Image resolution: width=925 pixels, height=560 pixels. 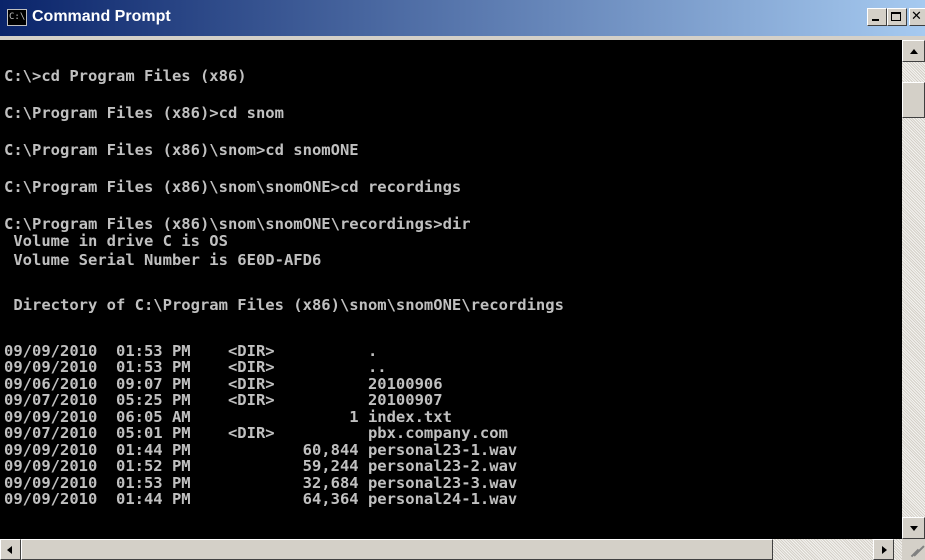 I want to click on console-line: C:\Program Files (x86)>cd snom, so click(x=144, y=113).